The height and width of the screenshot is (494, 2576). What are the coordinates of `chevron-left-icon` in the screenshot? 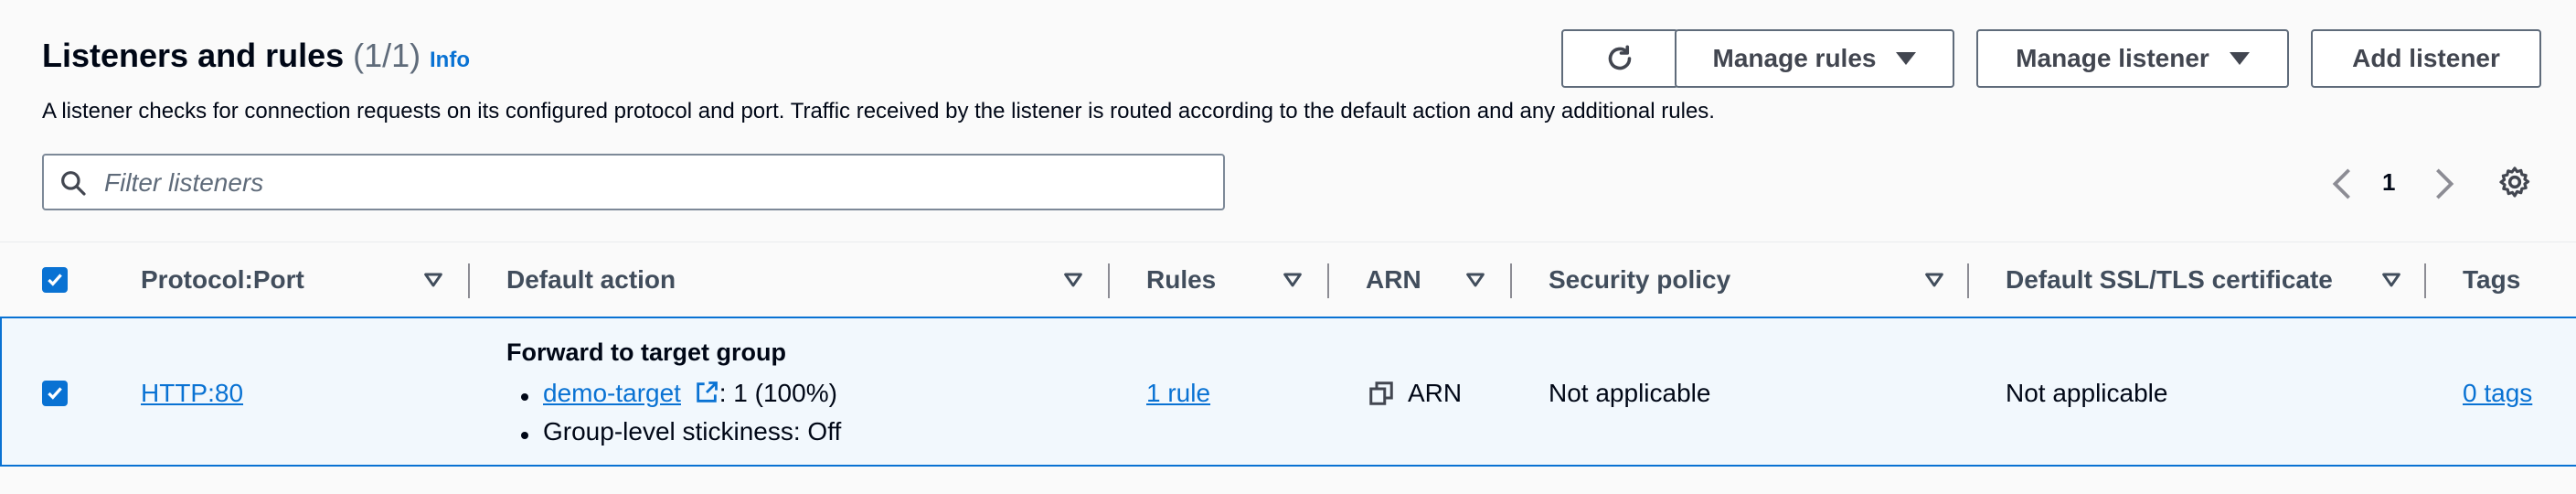 It's located at (2342, 184).